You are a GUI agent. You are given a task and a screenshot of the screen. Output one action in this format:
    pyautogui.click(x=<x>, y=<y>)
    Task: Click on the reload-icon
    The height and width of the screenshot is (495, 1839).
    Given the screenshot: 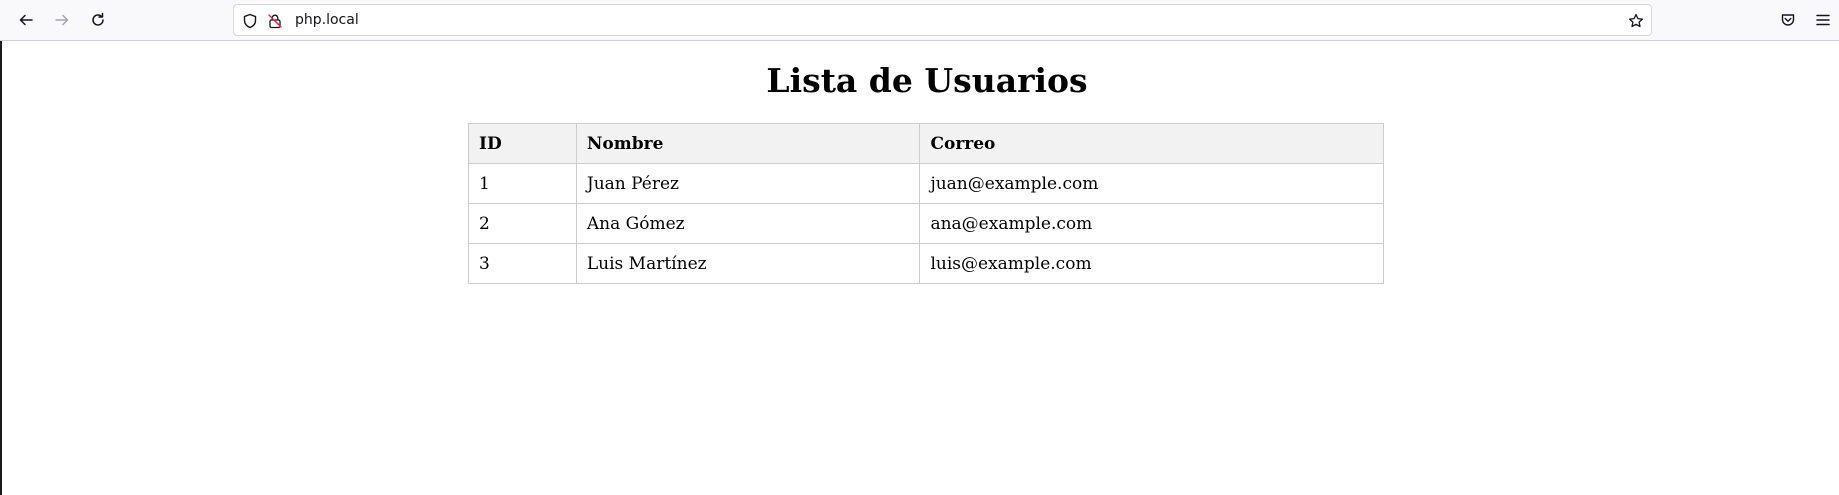 What is the action you would take?
    pyautogui.click(x=98, y=19)
    